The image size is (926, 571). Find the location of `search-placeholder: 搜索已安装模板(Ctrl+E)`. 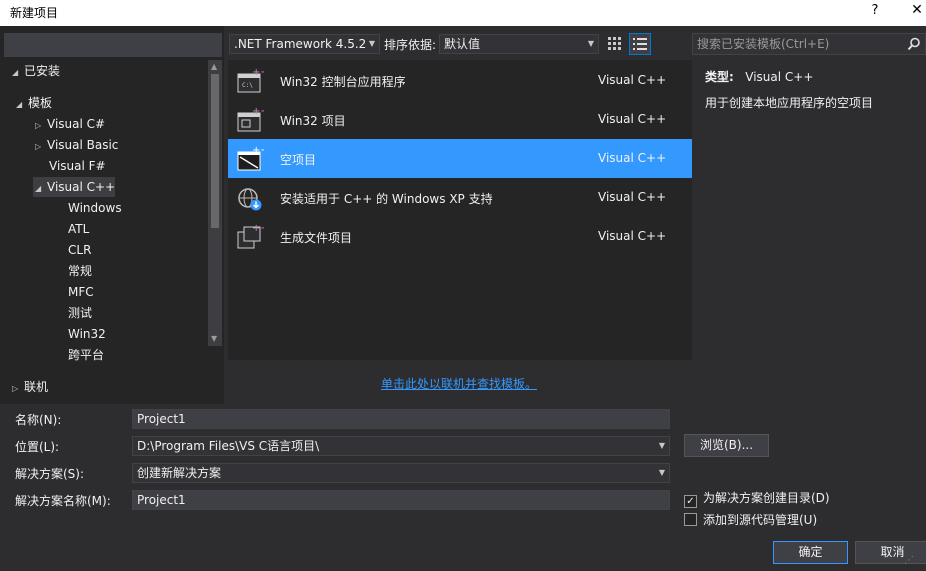

search-placeholder: 搜索已安装模板(Ctrl+E) is located at coordinates (763, 44).